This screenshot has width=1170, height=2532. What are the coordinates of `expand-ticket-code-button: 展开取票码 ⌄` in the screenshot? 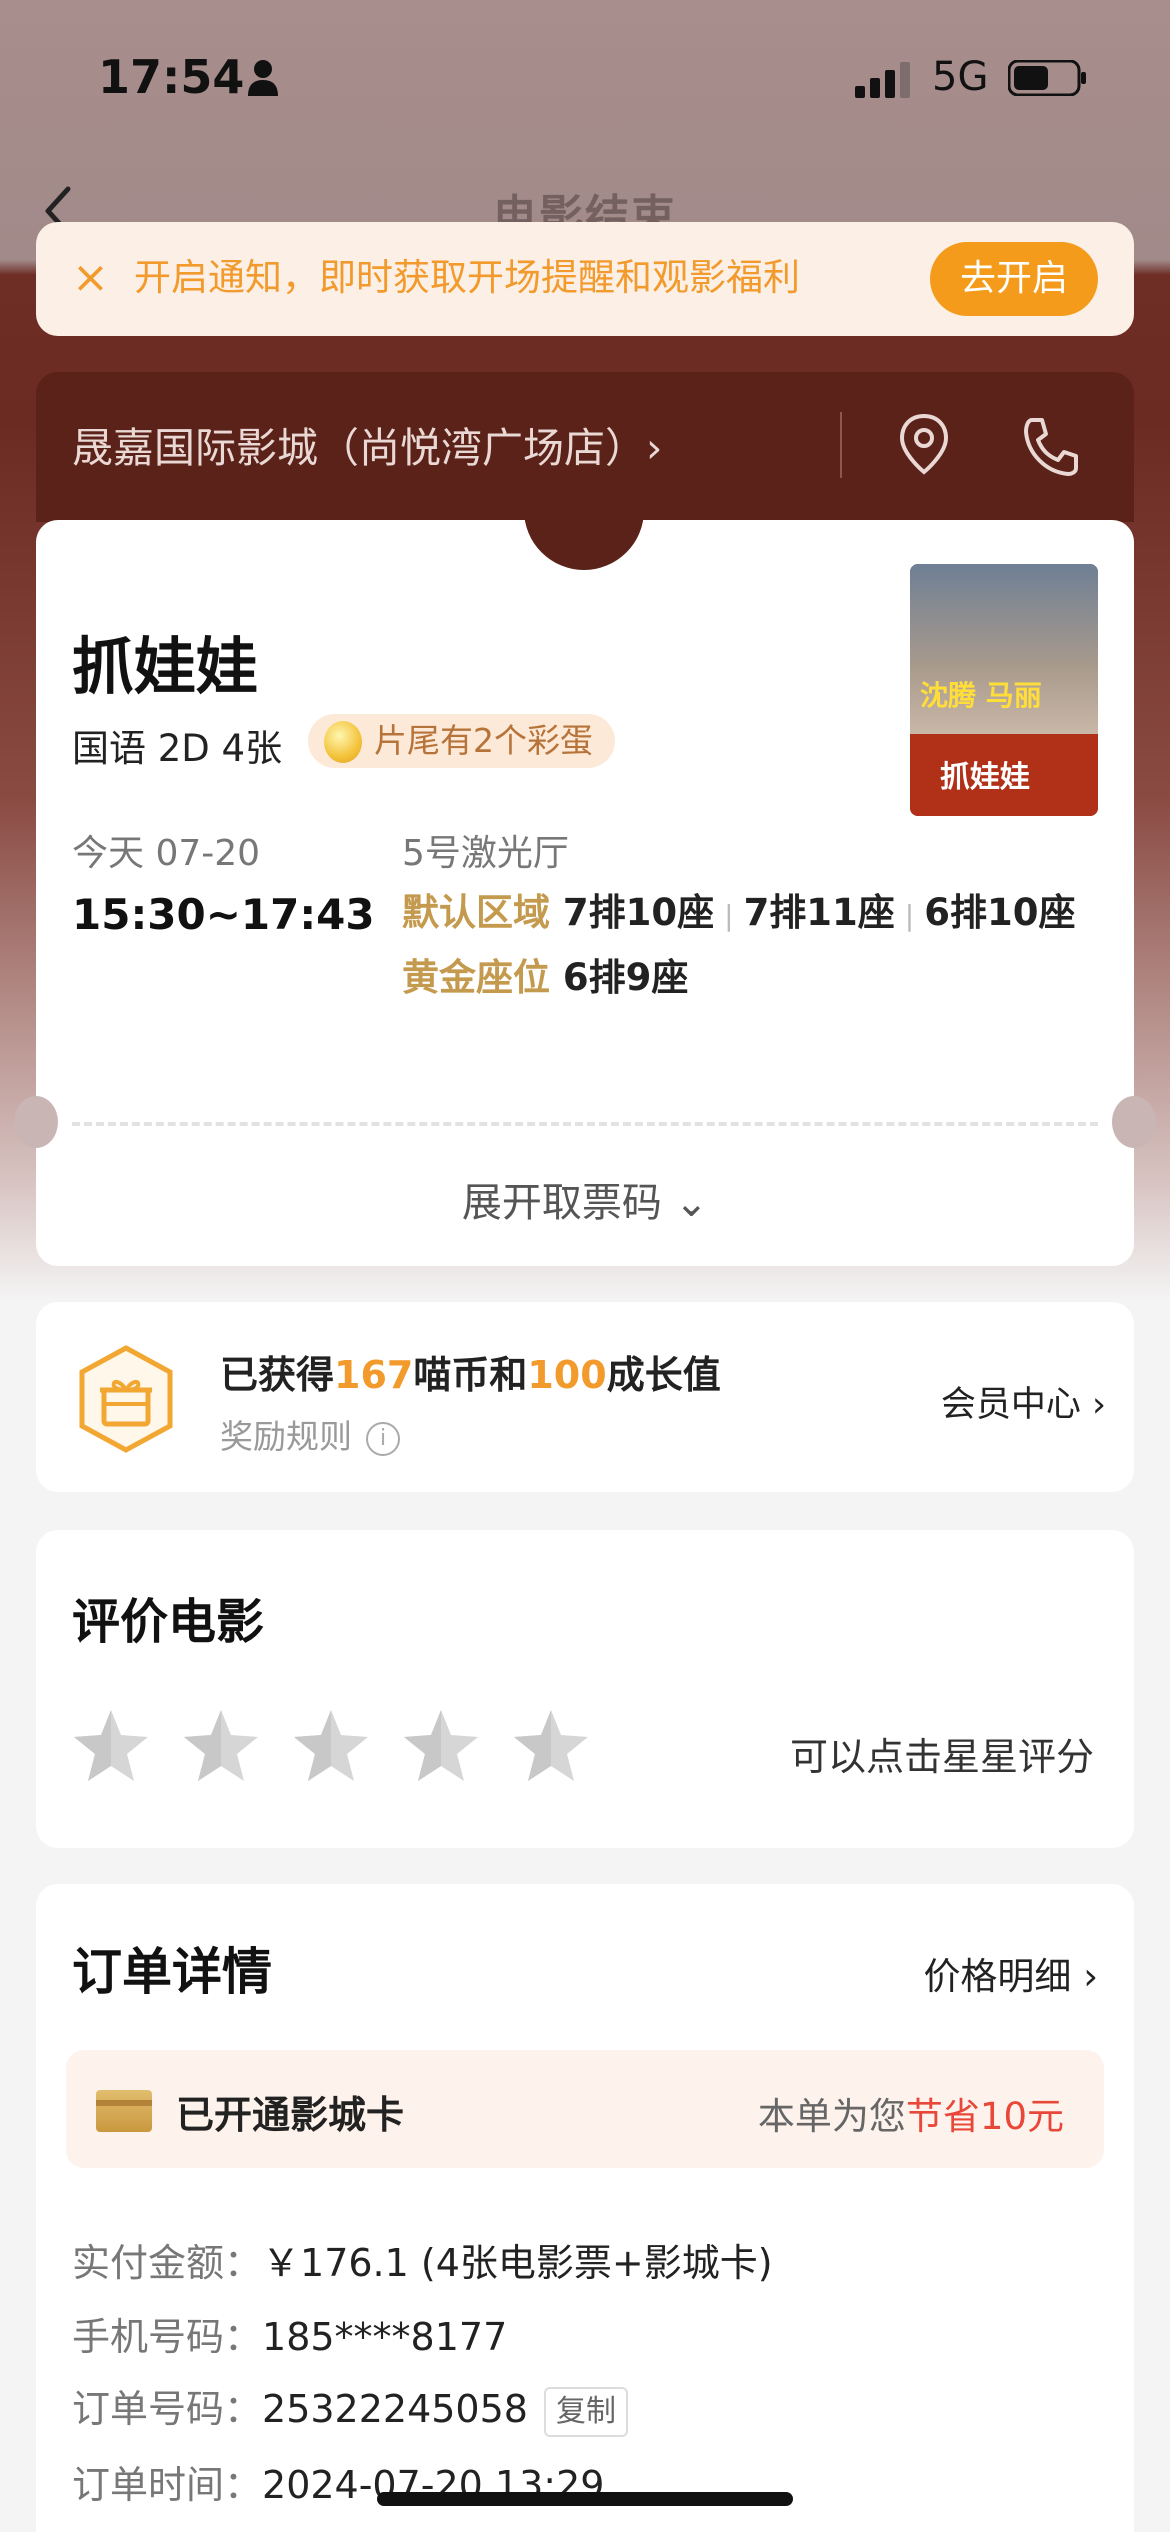 It's located at (585, 1199).